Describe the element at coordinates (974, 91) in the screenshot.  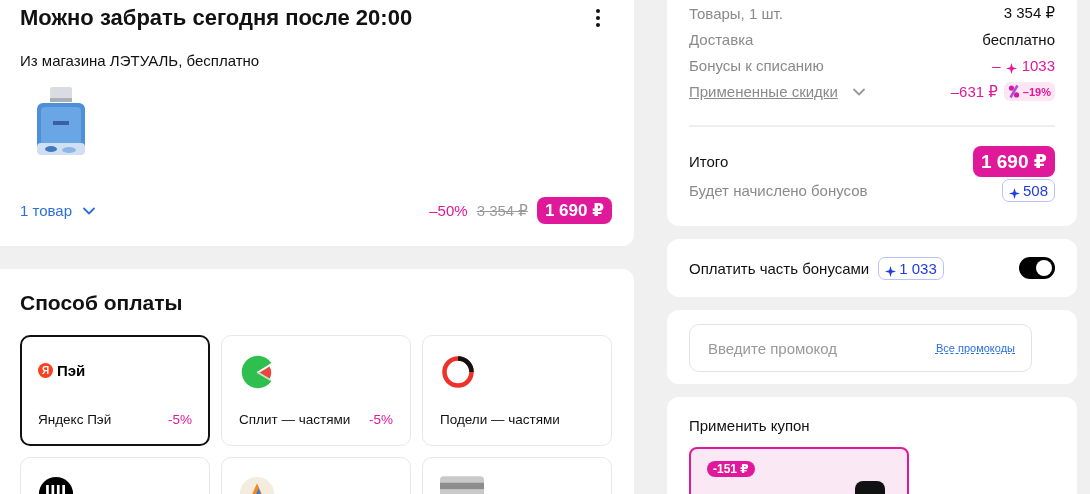
I see `summary-value: –631 ₽` at that location.